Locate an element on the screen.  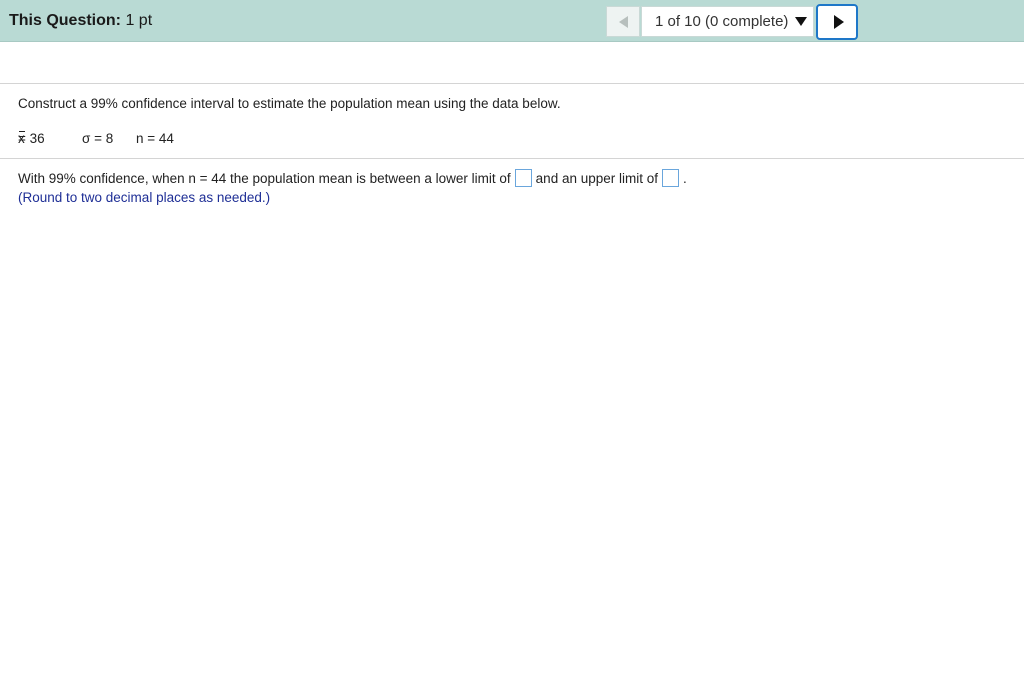
previous-question-button is located at coordinates (623, 21).